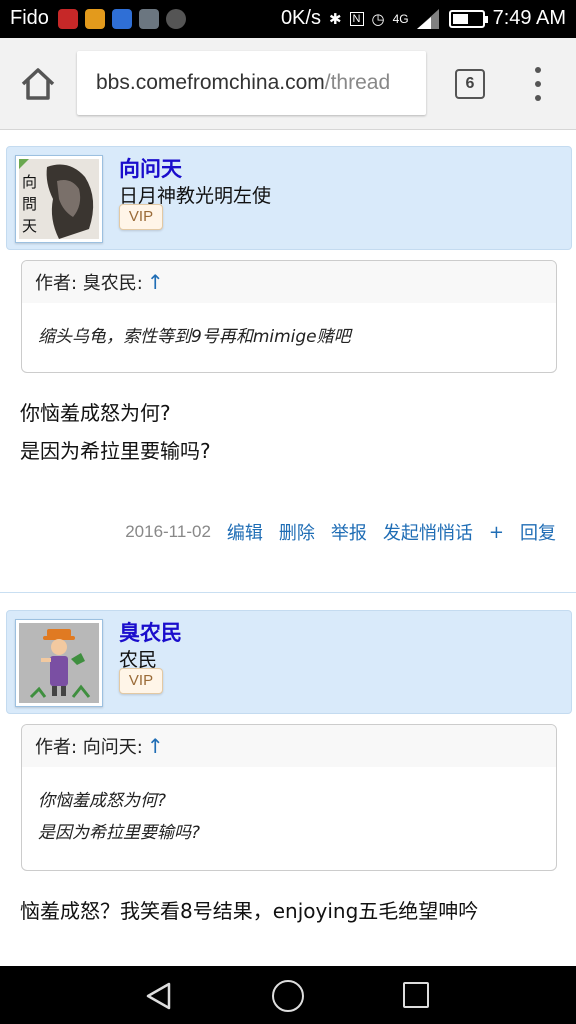  I want to click on battery-icon, so click(468, 18).